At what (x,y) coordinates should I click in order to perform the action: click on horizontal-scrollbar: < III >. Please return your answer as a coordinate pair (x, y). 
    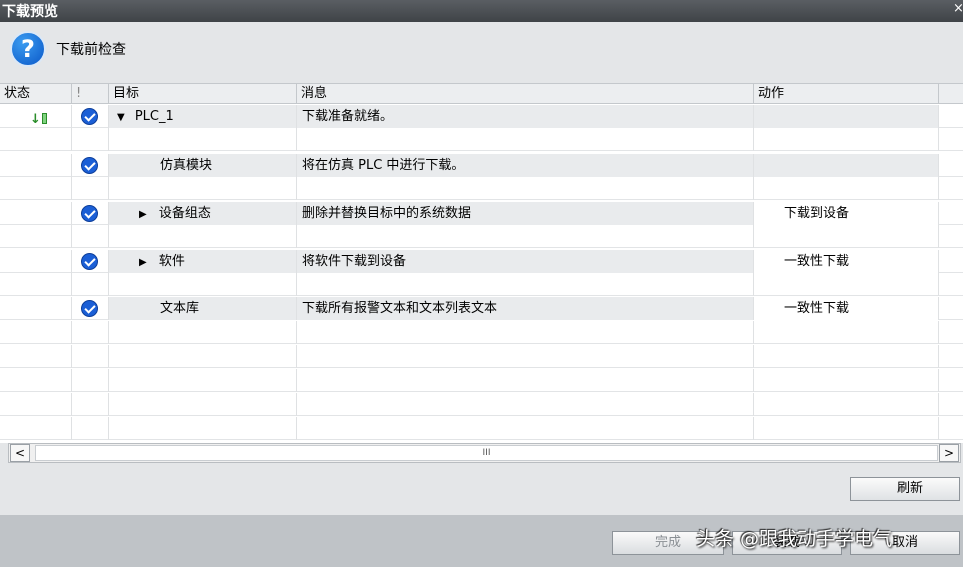
    Looking at the image, I should click on (484, 453).